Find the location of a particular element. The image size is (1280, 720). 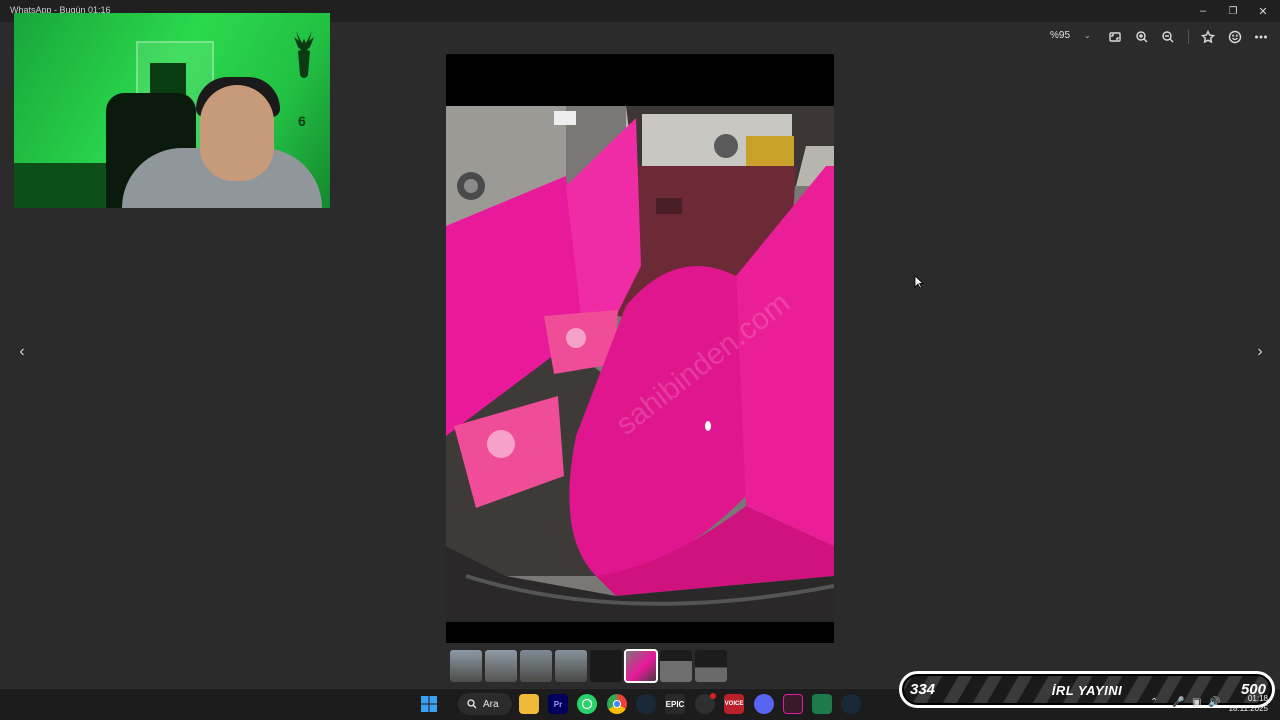

steam-icon is located at coordinates (646, 704).